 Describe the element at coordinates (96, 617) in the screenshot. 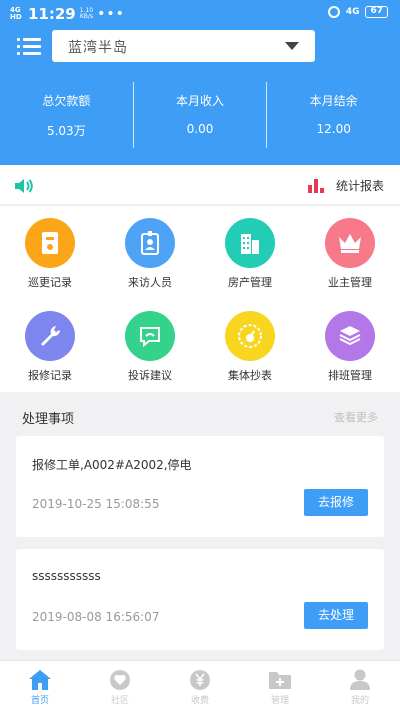

I see `task-time: 2019-08-08 16:56:07` at that location.